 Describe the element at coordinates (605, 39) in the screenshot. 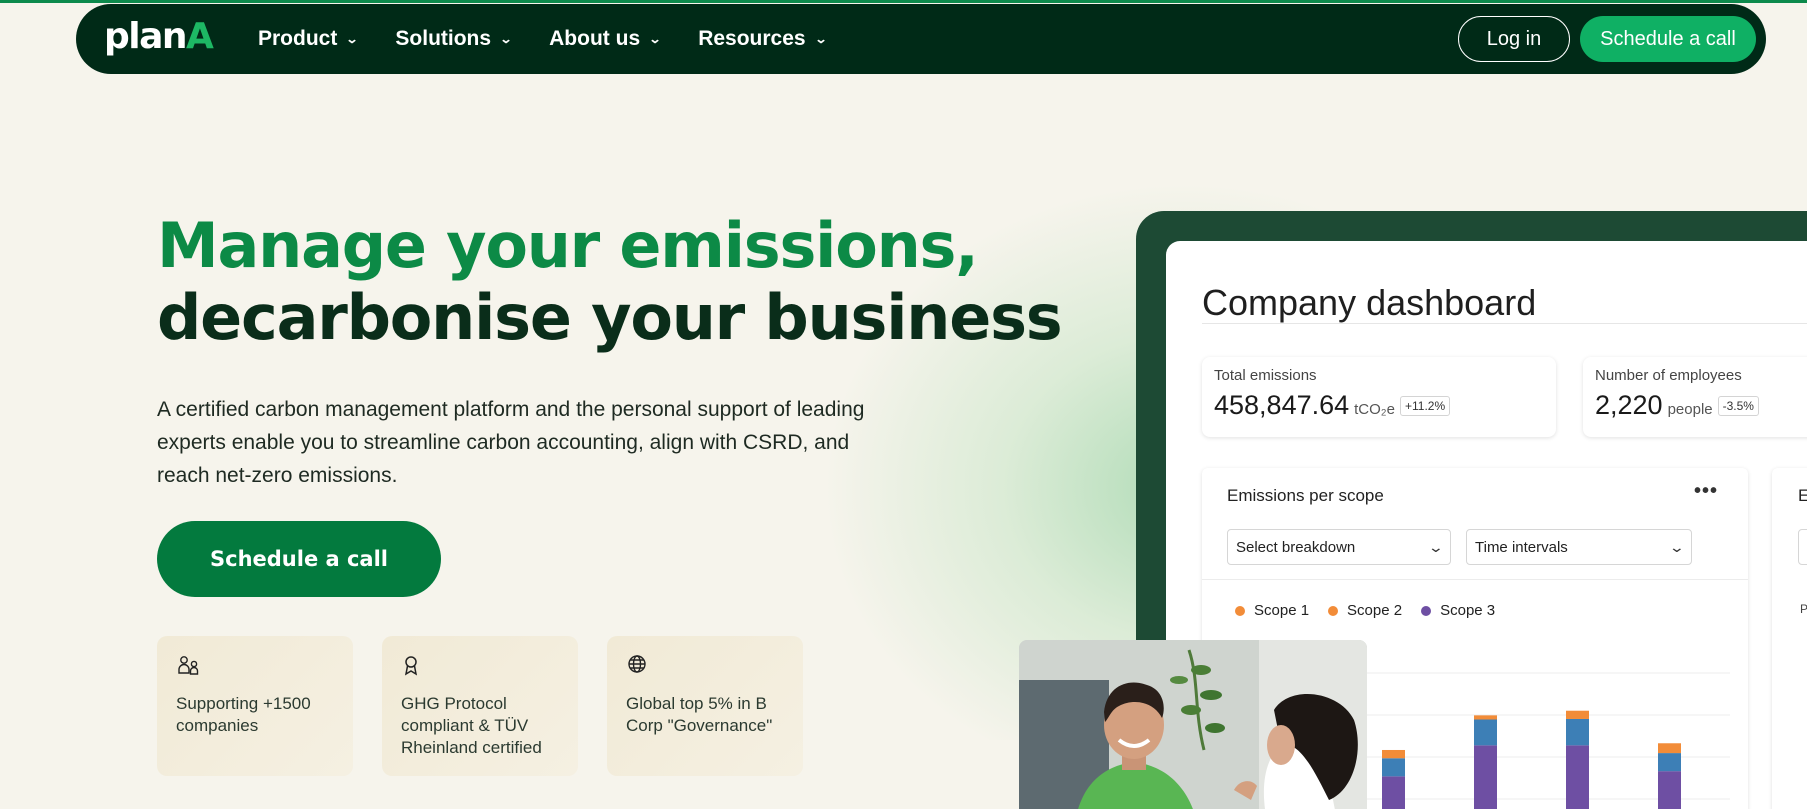

I see `nav-item-about-us: About us ⌄` at that location.